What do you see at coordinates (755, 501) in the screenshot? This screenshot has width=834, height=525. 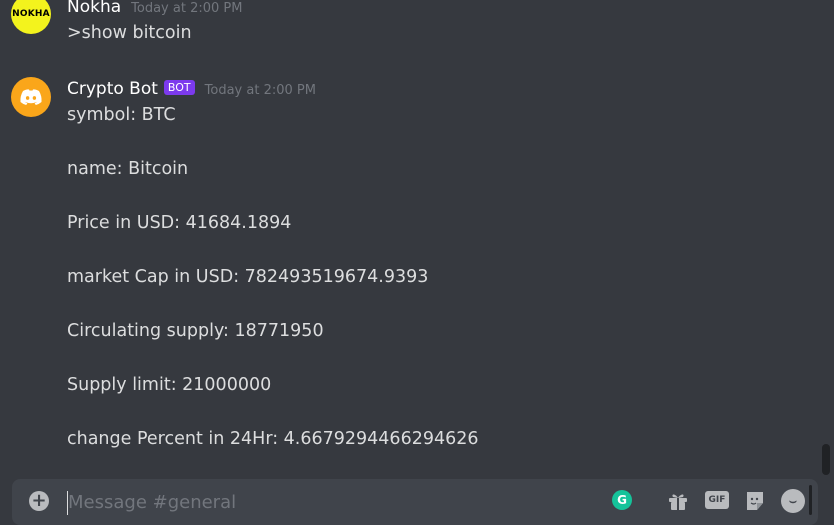 I see `sticker-icon` at bounding box center [755, 501].